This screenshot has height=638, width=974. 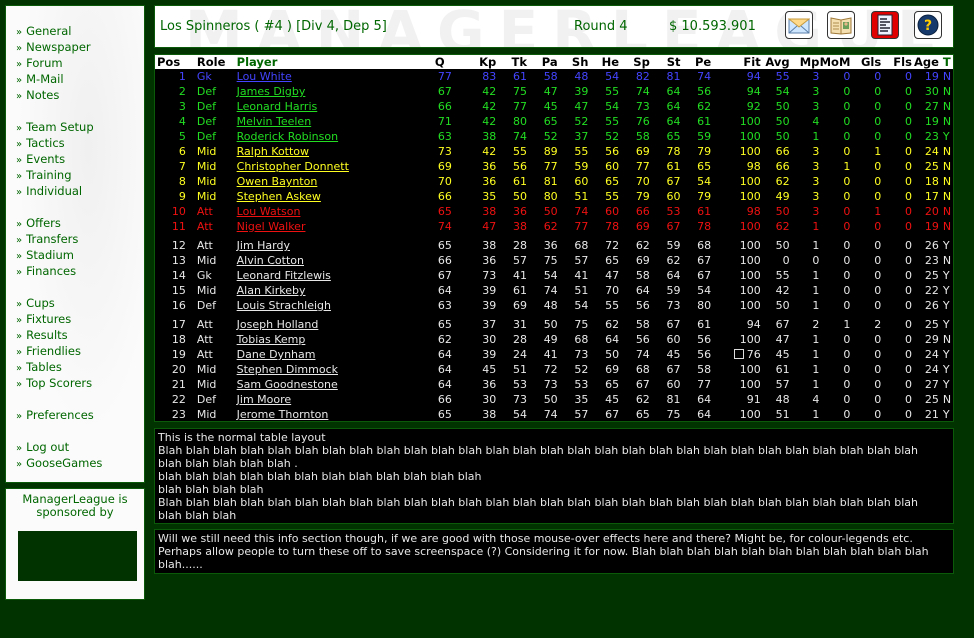 I want to click on col-header-role: Role, so click(x=211, y=62).